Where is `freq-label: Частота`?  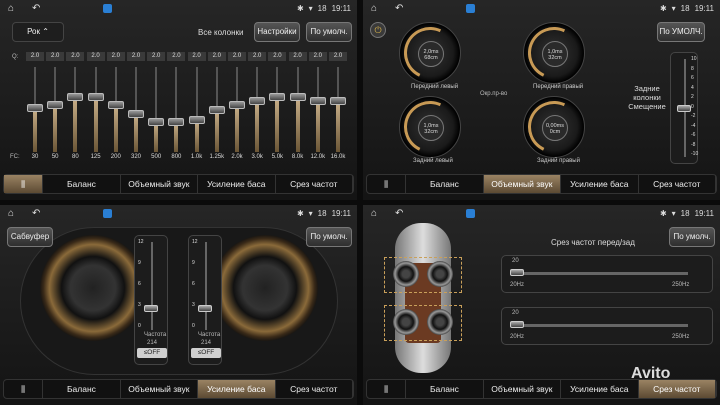
freq-label: Частота is located at coordinates (155, 335).